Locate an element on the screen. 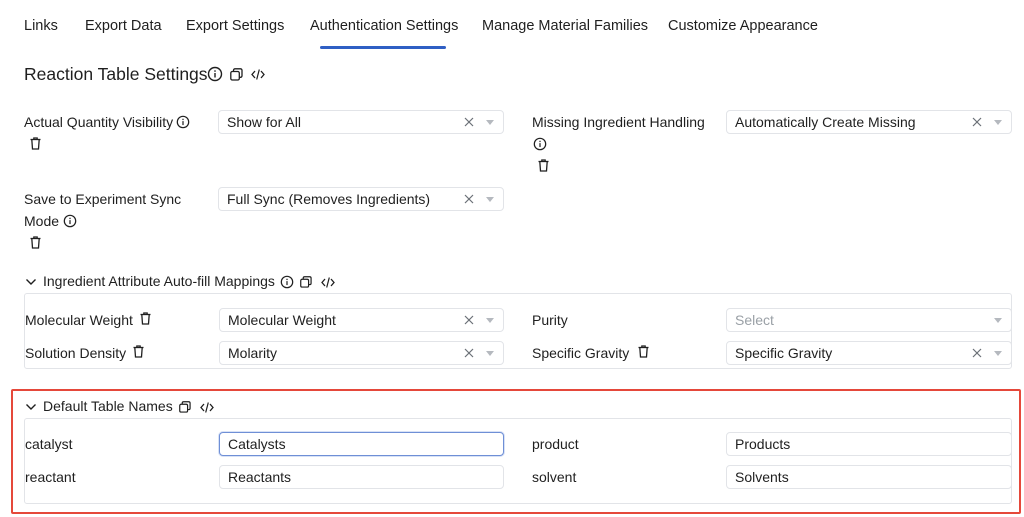  select-value: Molarity is located at coordinates (253, 353).